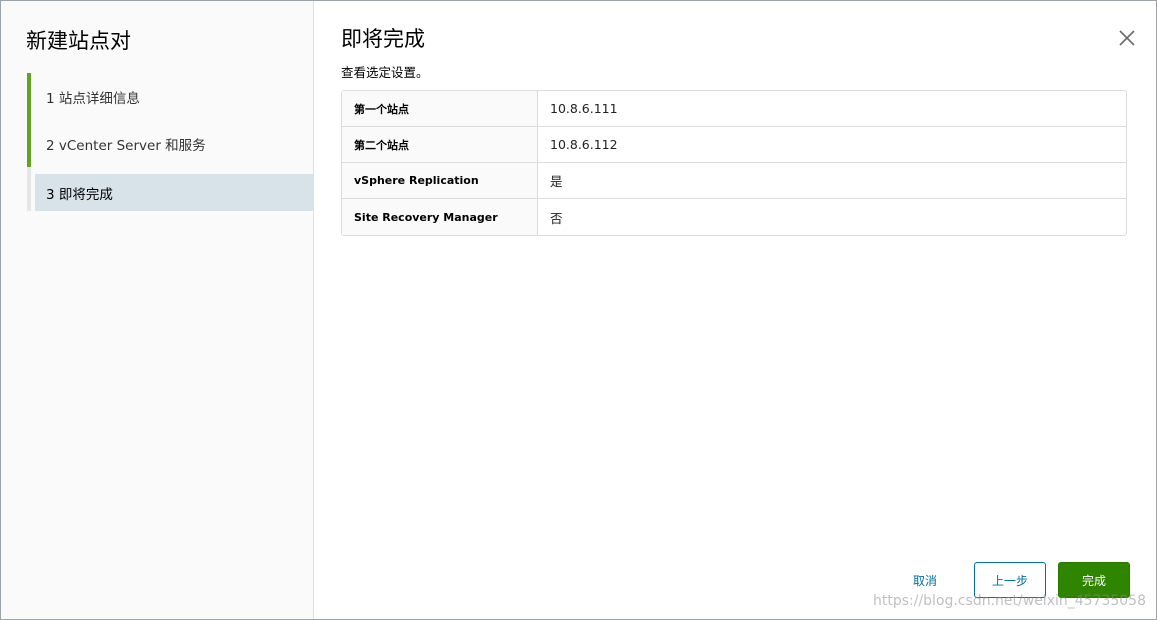 This screenshot has width=1157, height=620. What do you see at coordinates (440, 144) in the screenshot?
I see `row-key: 第二个站点` at bounding box center [440, 144].